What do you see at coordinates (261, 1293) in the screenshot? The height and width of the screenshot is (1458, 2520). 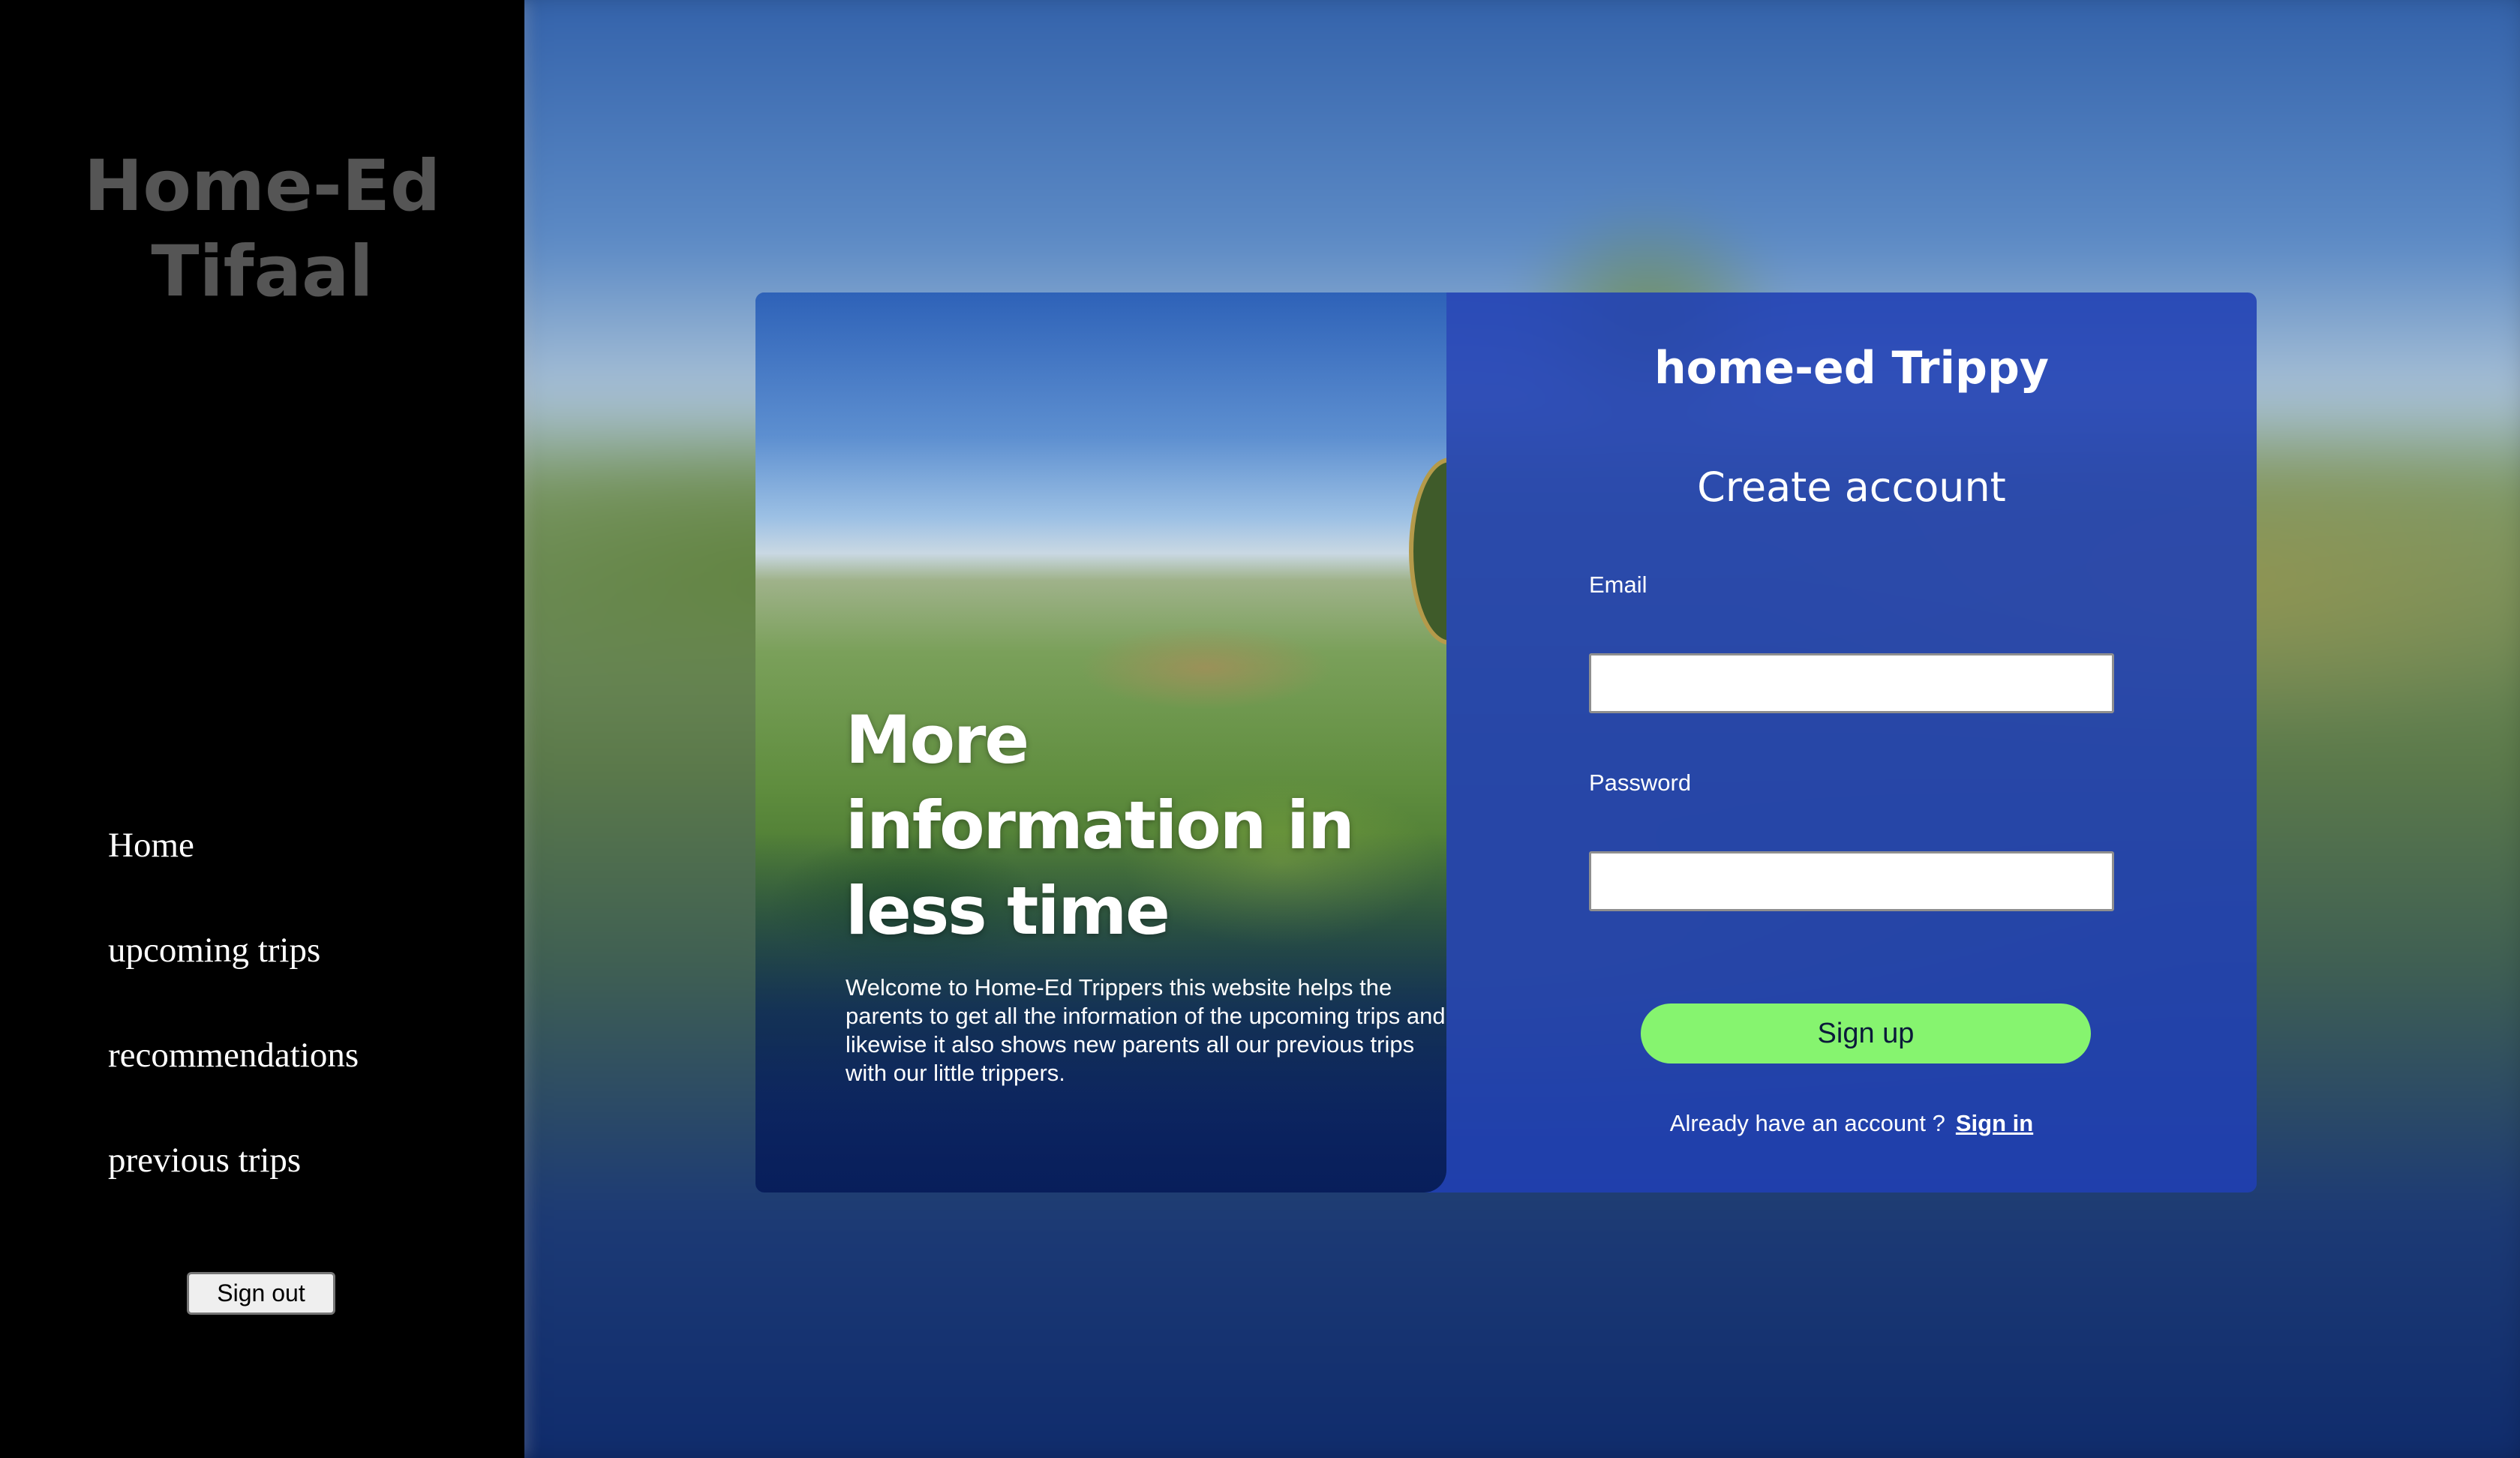 I see `sign-out-button: Sign out` at bounding box center [261, 1293].